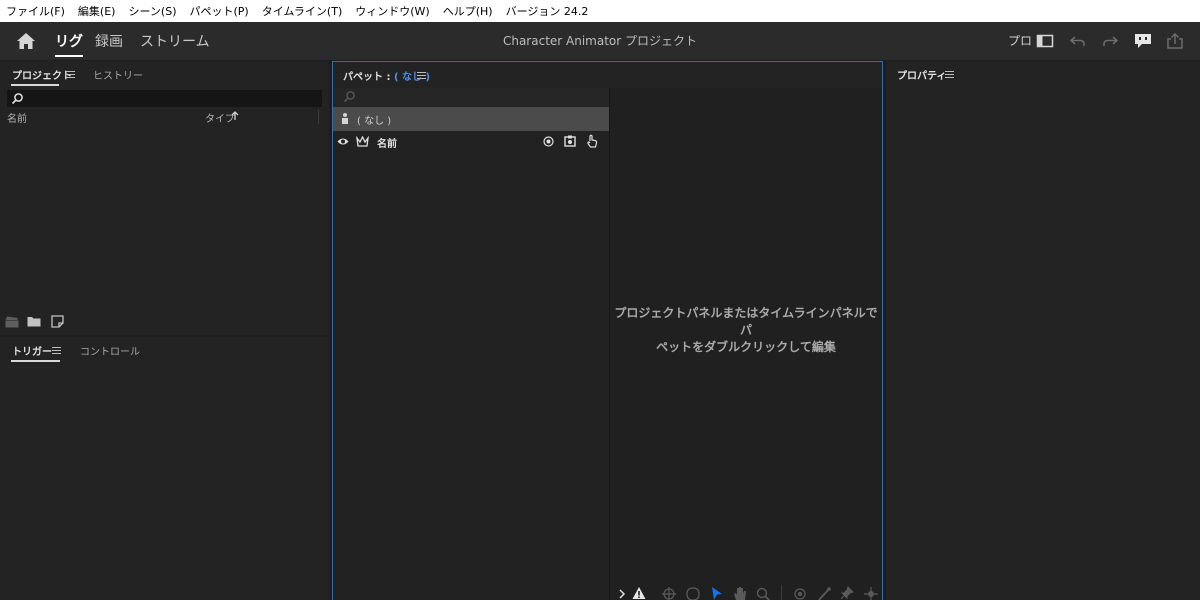 The height and width of the screenshot is (600, 1200). What do you see at coordinates (69, 41) in the screenshot?
I see `workspace-tab-rig: リグ` at bounding box center [69, 41].